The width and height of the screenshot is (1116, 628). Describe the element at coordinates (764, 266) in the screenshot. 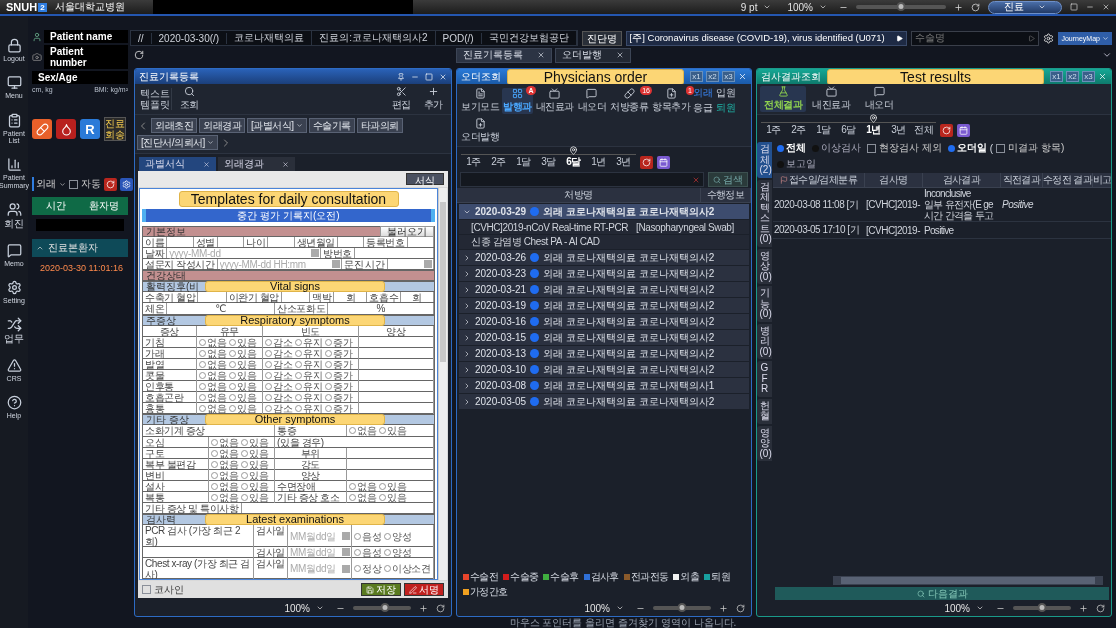

I see `side-tab: 영상(0)` at that location.